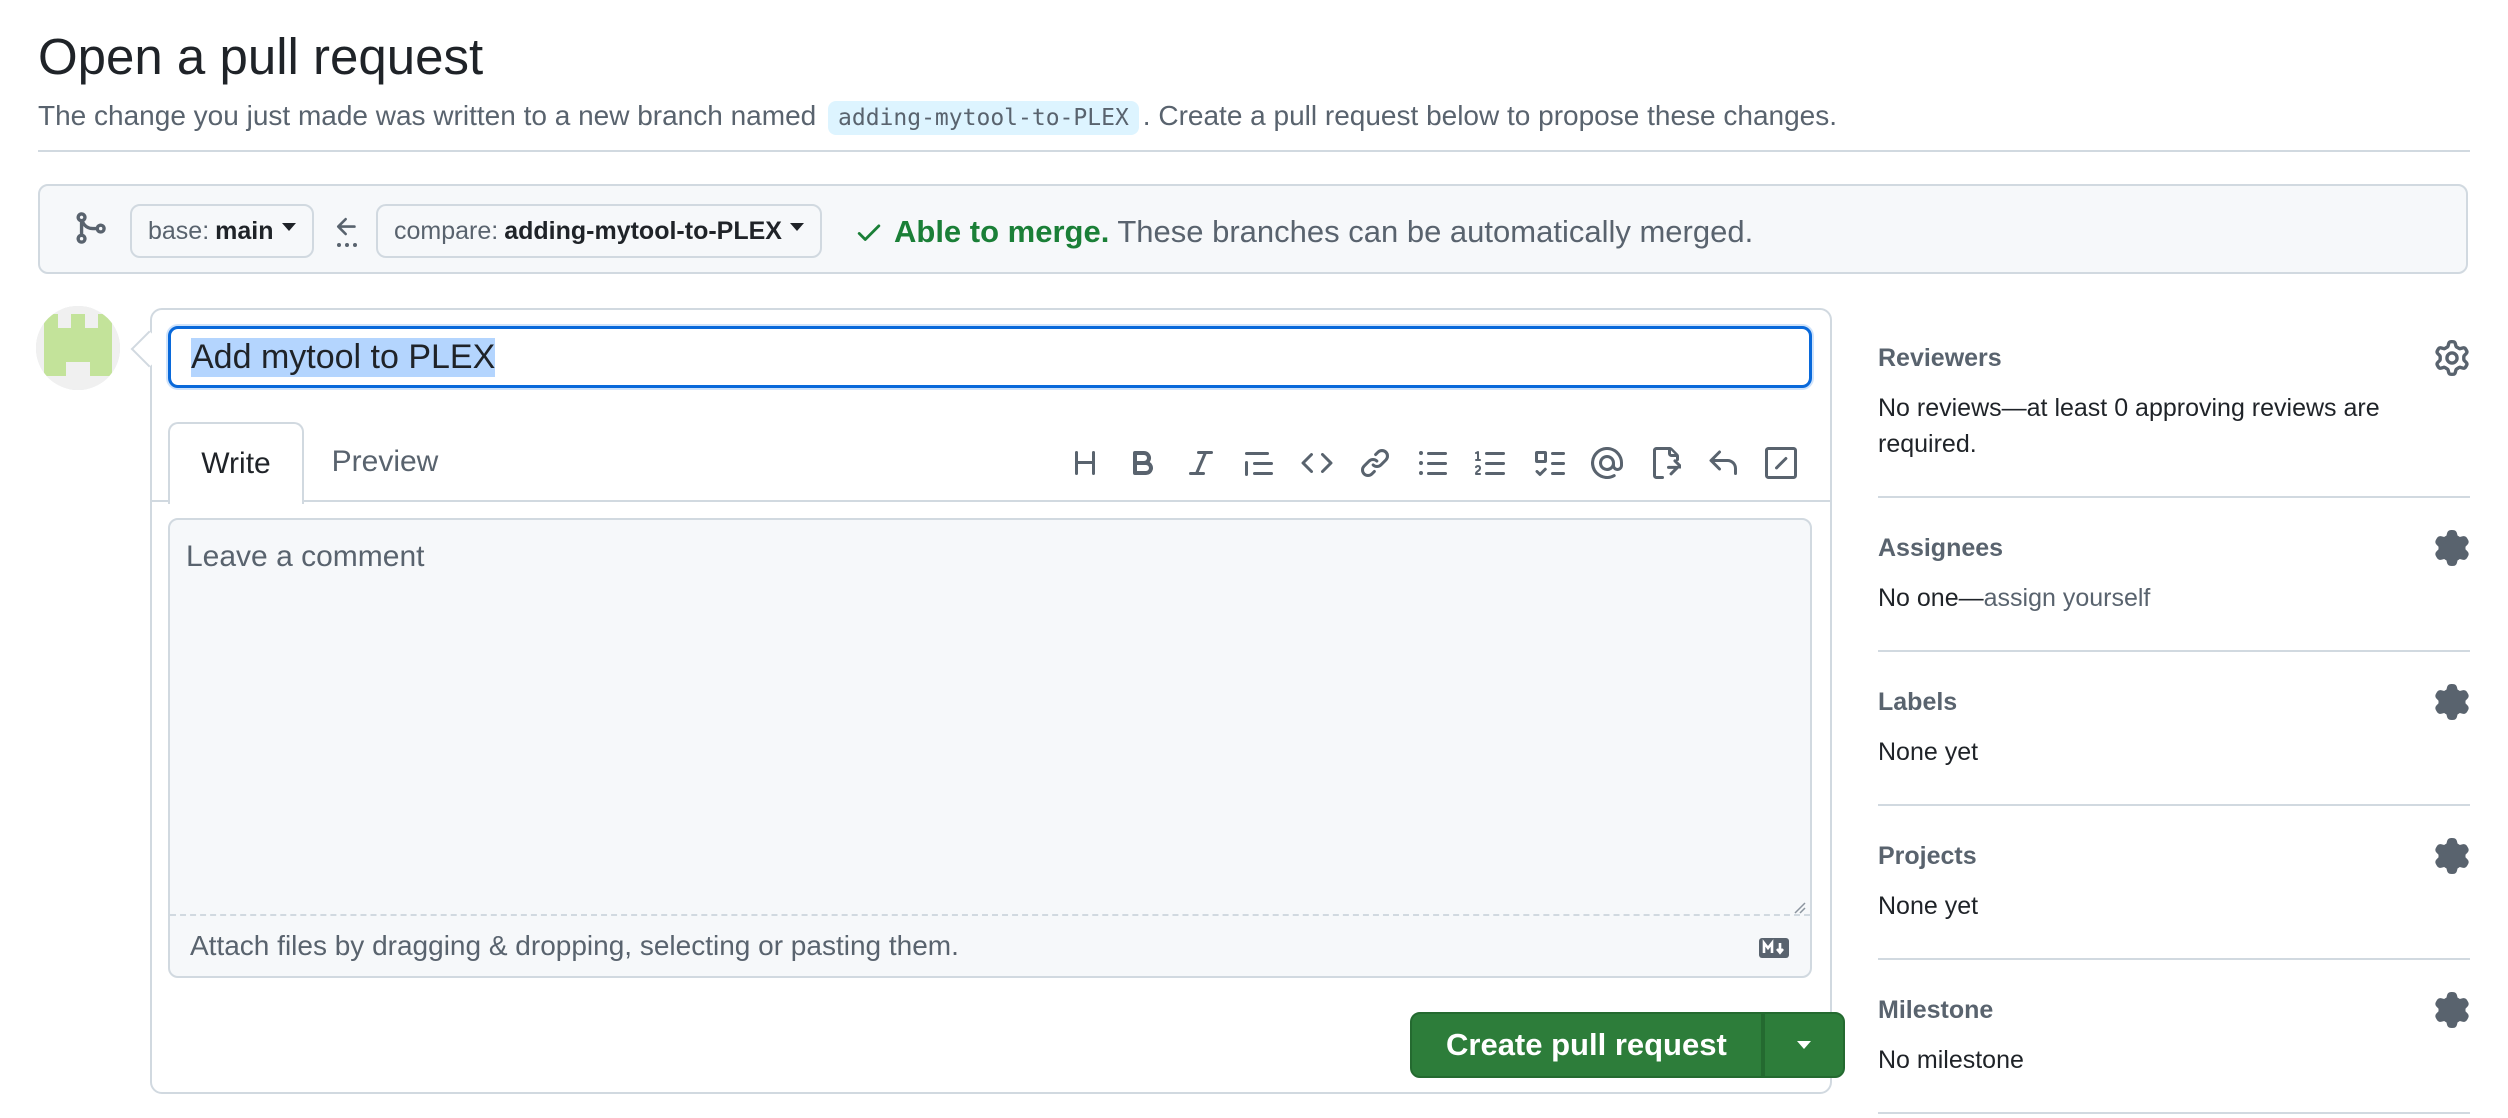  I want to click on labels-heading: Labels, so click(1917, 702).